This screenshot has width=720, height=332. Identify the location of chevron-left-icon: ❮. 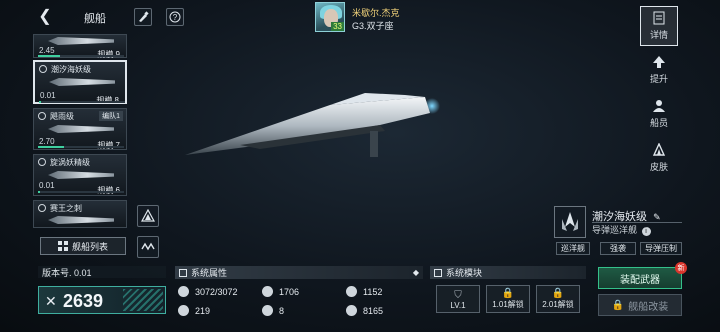
(45, 16).